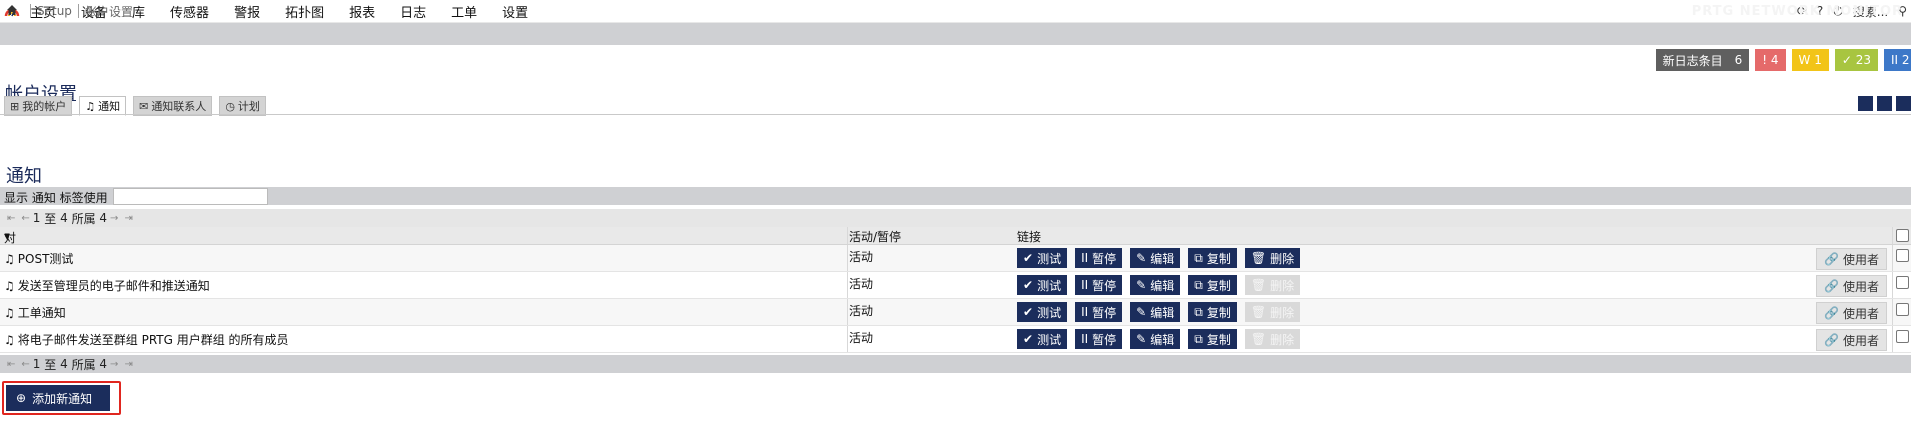  Describe the element at coordinates (64, 218) in the screenshot. I see `pager-last: 4` at that location.